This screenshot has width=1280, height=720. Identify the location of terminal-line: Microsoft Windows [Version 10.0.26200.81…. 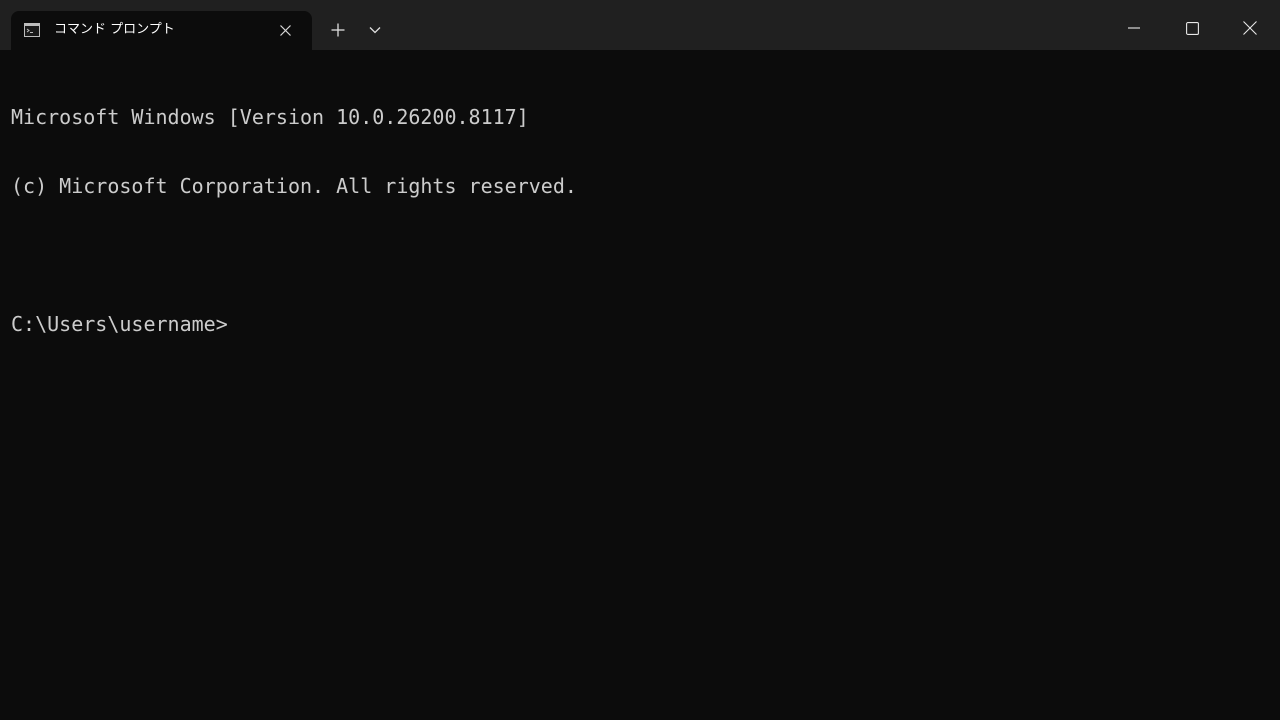
(270, 117).